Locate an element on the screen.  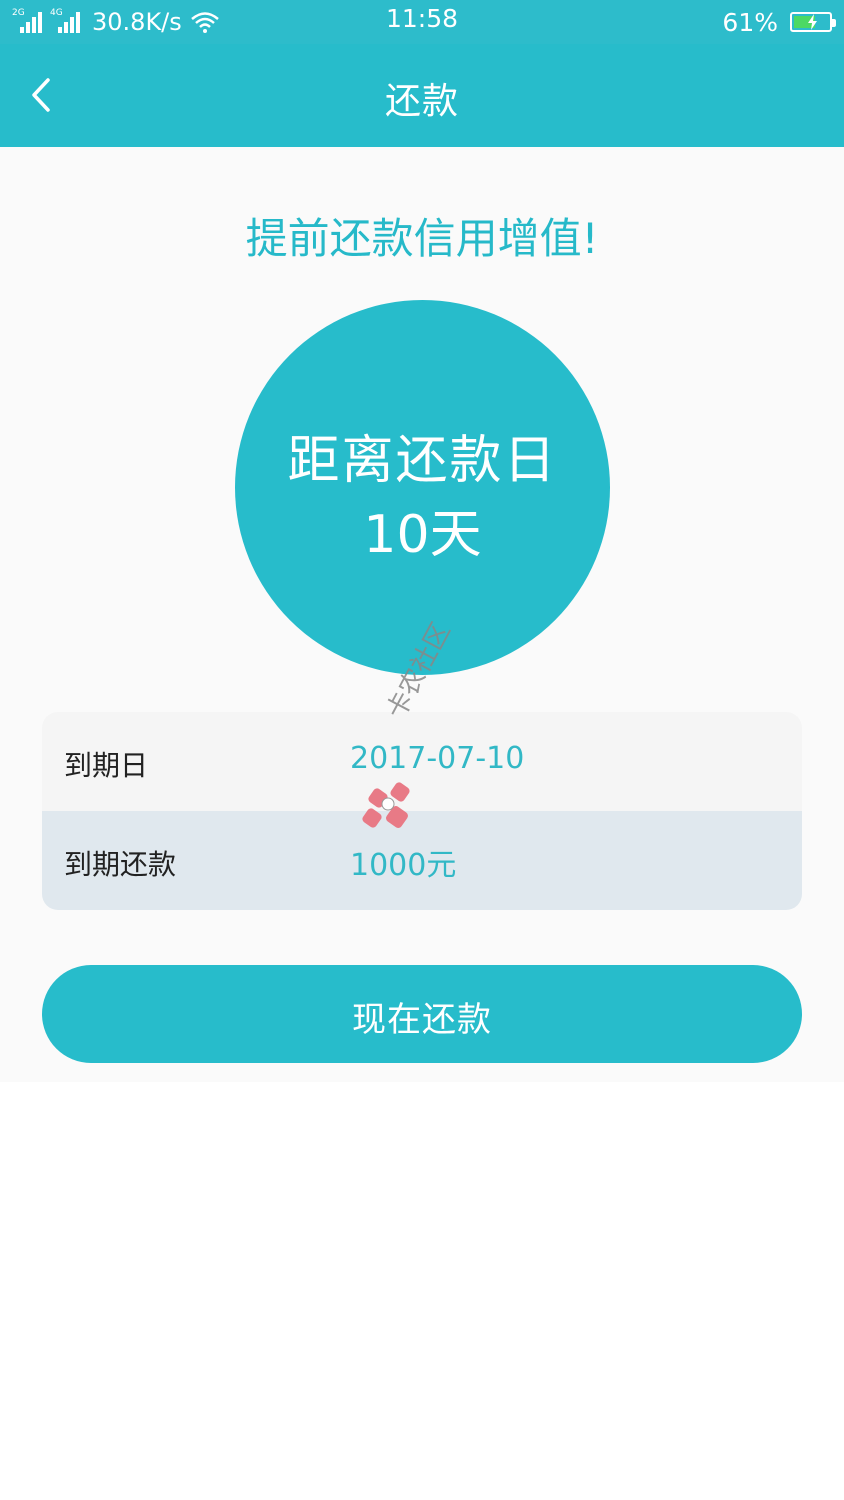
page-title: 还款 is located at coordinates (421, 101).